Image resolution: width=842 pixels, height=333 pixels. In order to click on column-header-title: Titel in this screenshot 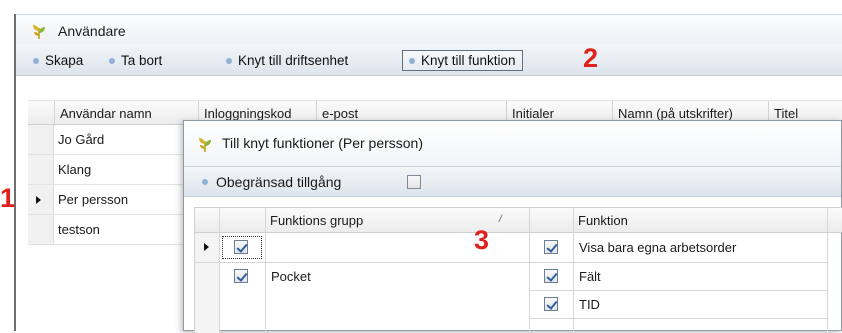, I will do `click(786, 113)`.